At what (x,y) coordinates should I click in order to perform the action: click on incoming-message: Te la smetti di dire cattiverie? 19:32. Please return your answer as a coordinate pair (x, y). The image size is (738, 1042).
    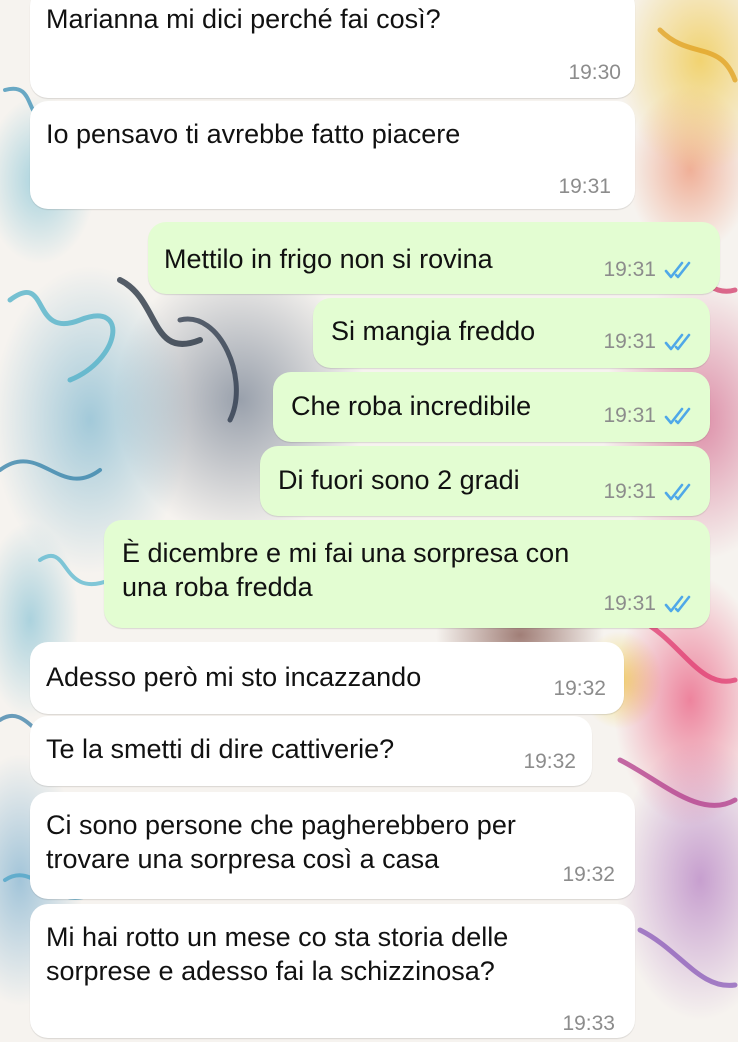
    Looking at the image, I should click on (311, 751).